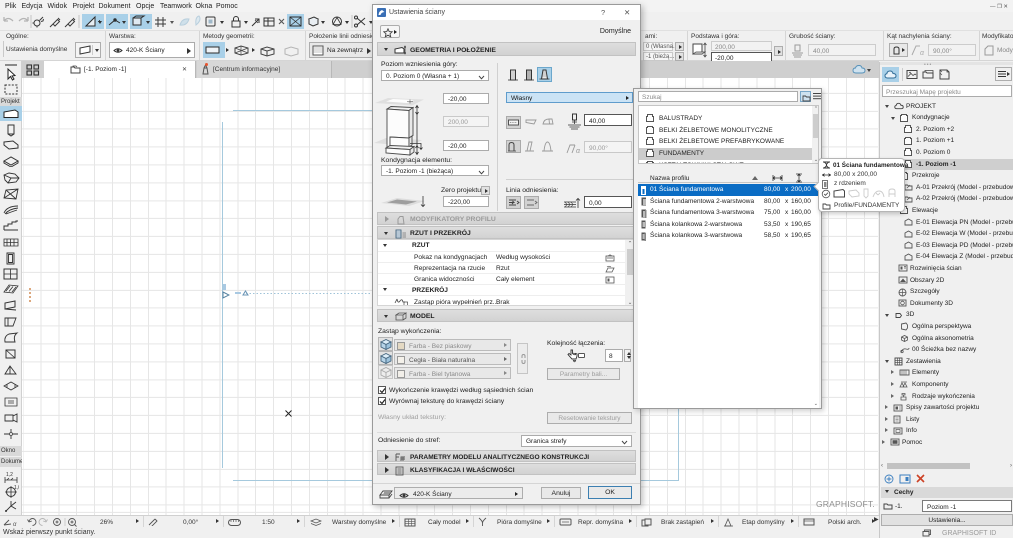 The height and width of the screenshot is (538, 1013). What do you see at coordinates (9, 475) in the screenshot?
I see `svg-text: 1,2` at bounding box center [9, 475].